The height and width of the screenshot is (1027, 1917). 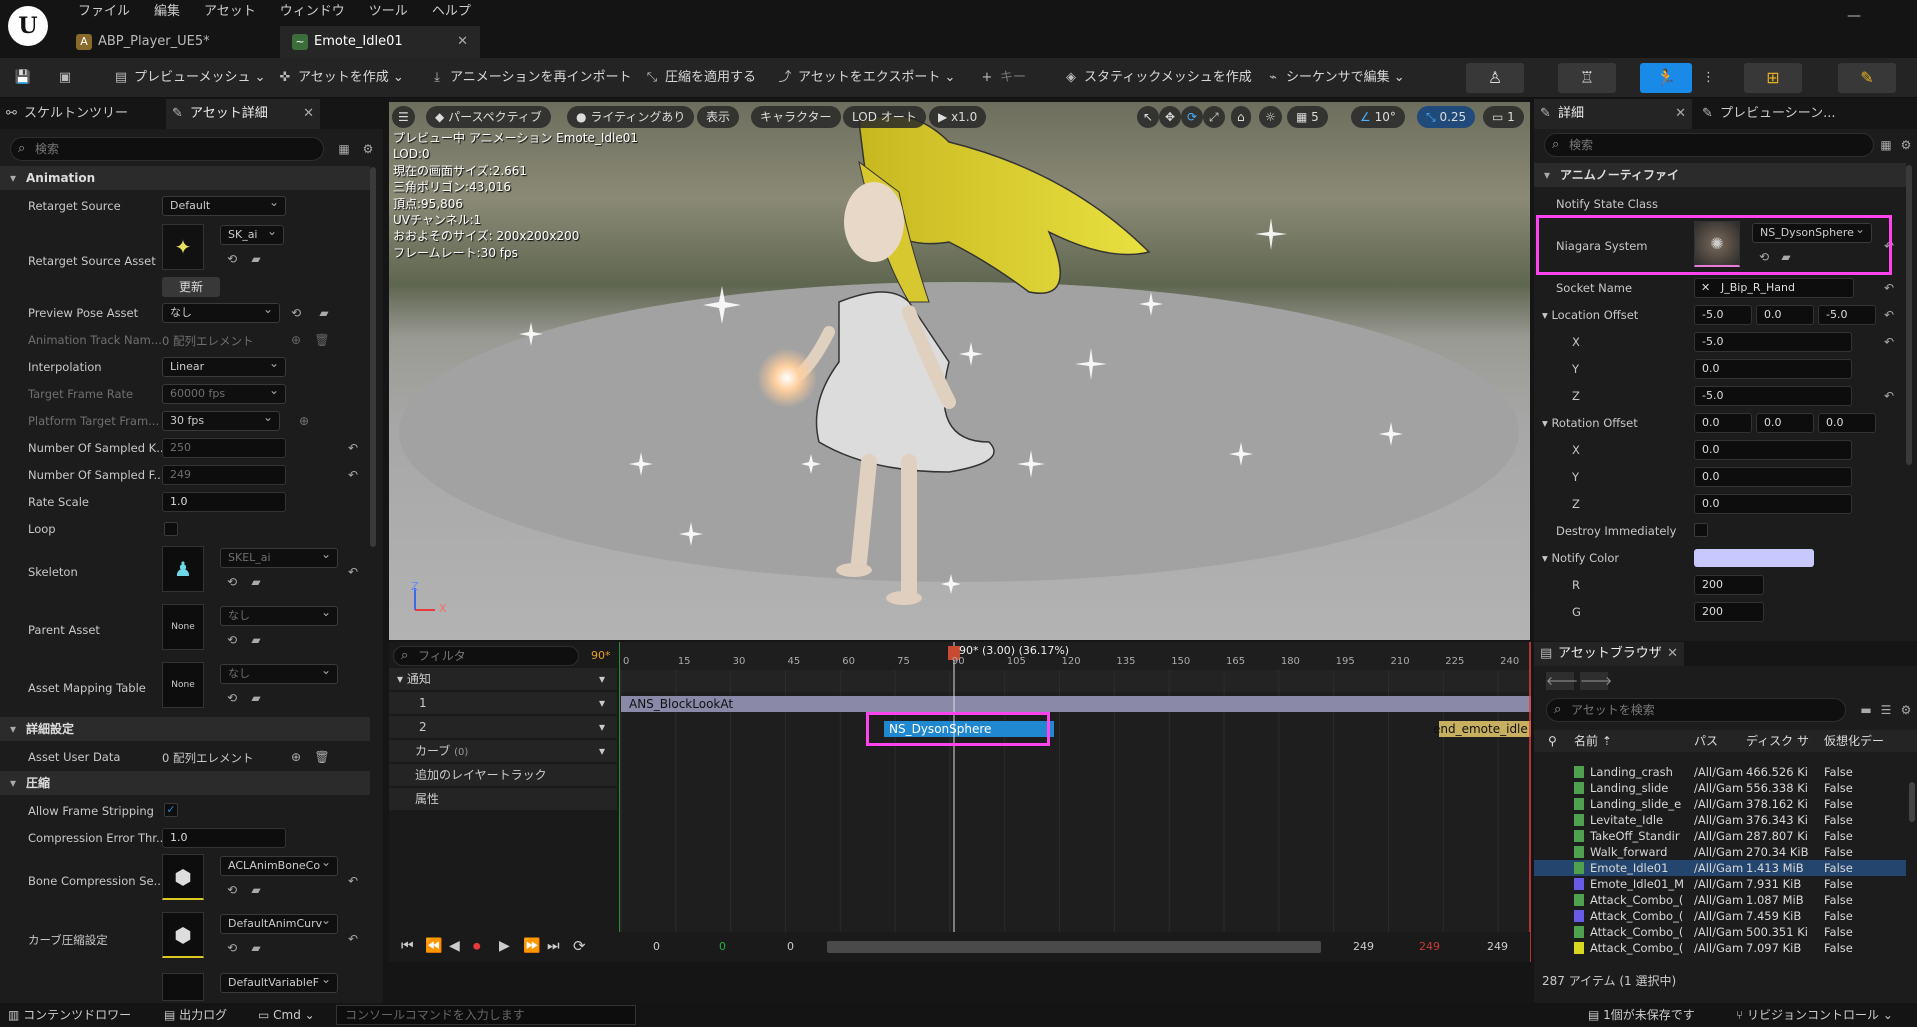 I want to click on save-button: 💾, so click(x=25, y=78).